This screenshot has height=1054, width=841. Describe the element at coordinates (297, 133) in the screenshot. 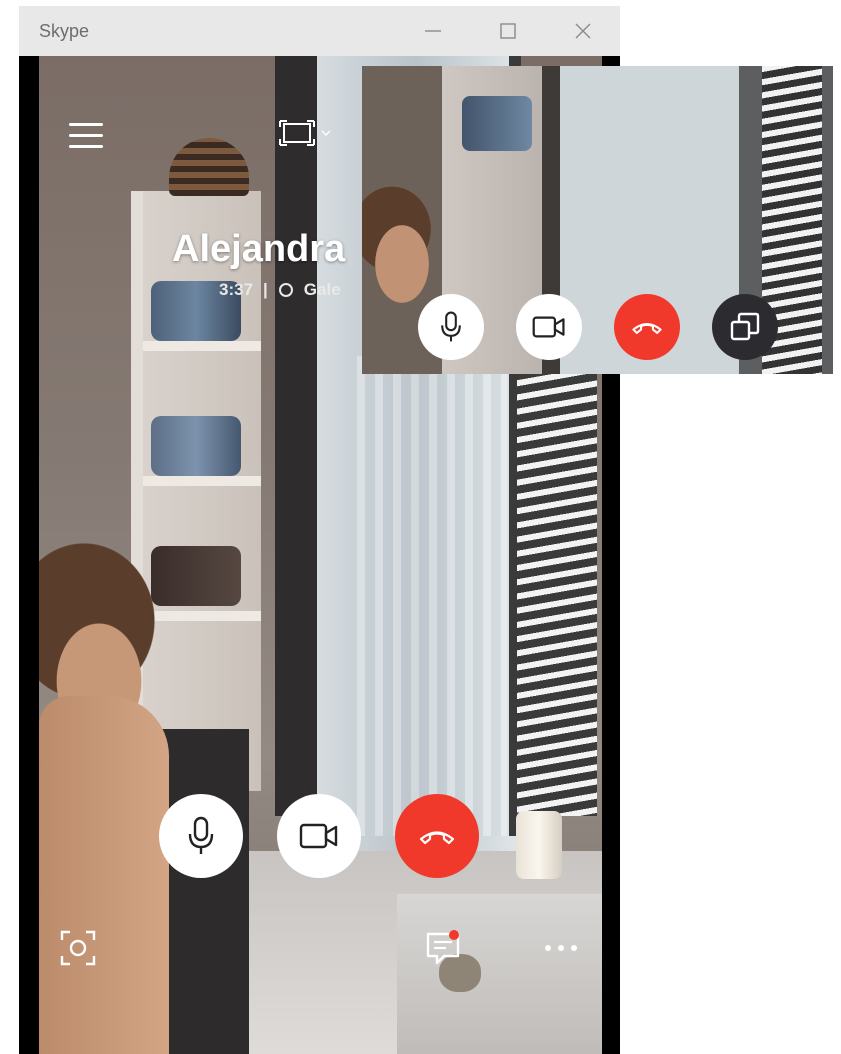

I see `screen-layout-icon` at that location.